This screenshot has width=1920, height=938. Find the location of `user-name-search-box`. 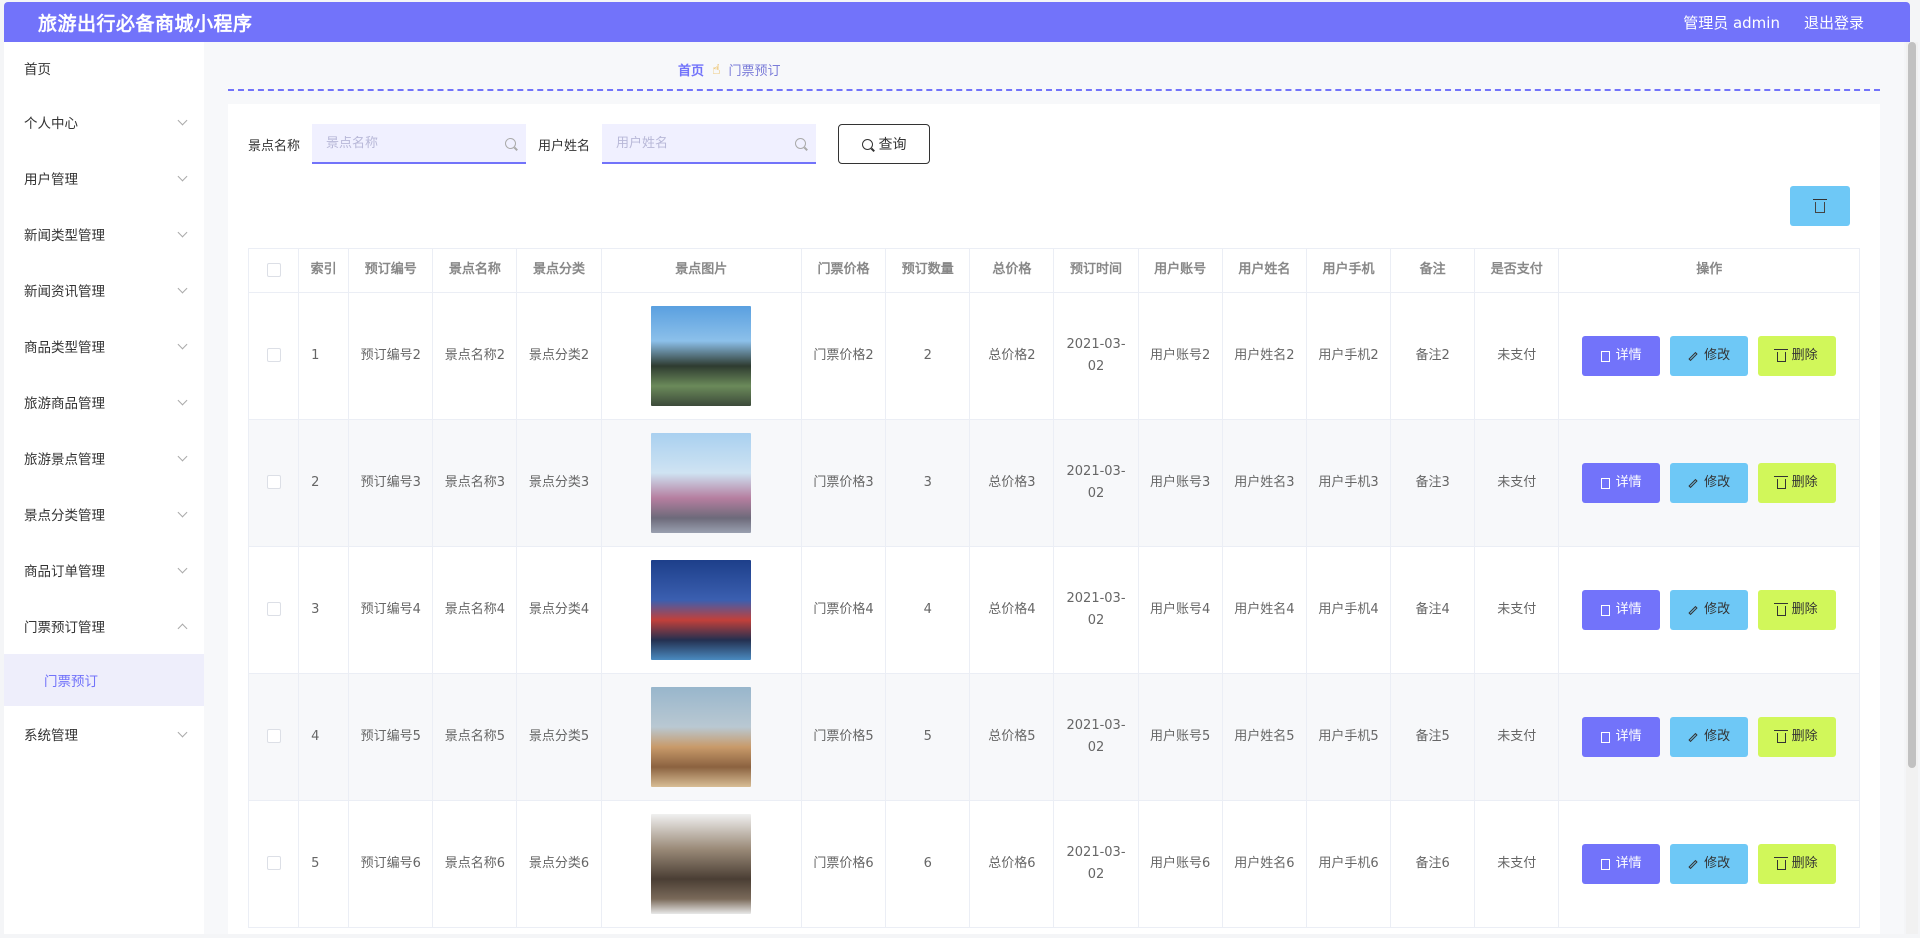

user-name-search-box is located at coordinates (709, 144).